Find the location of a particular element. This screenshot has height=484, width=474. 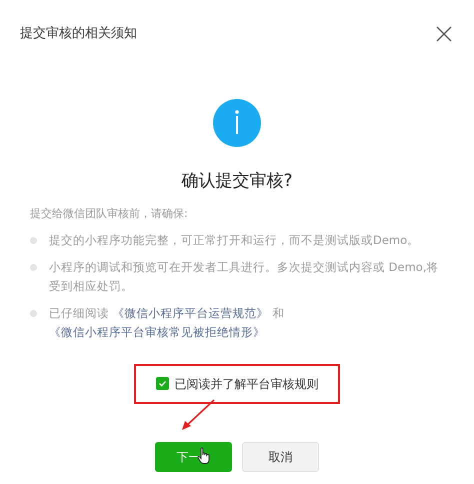

dialog-title: 提交审核的相关须知 is located at coordinates (78, 34).